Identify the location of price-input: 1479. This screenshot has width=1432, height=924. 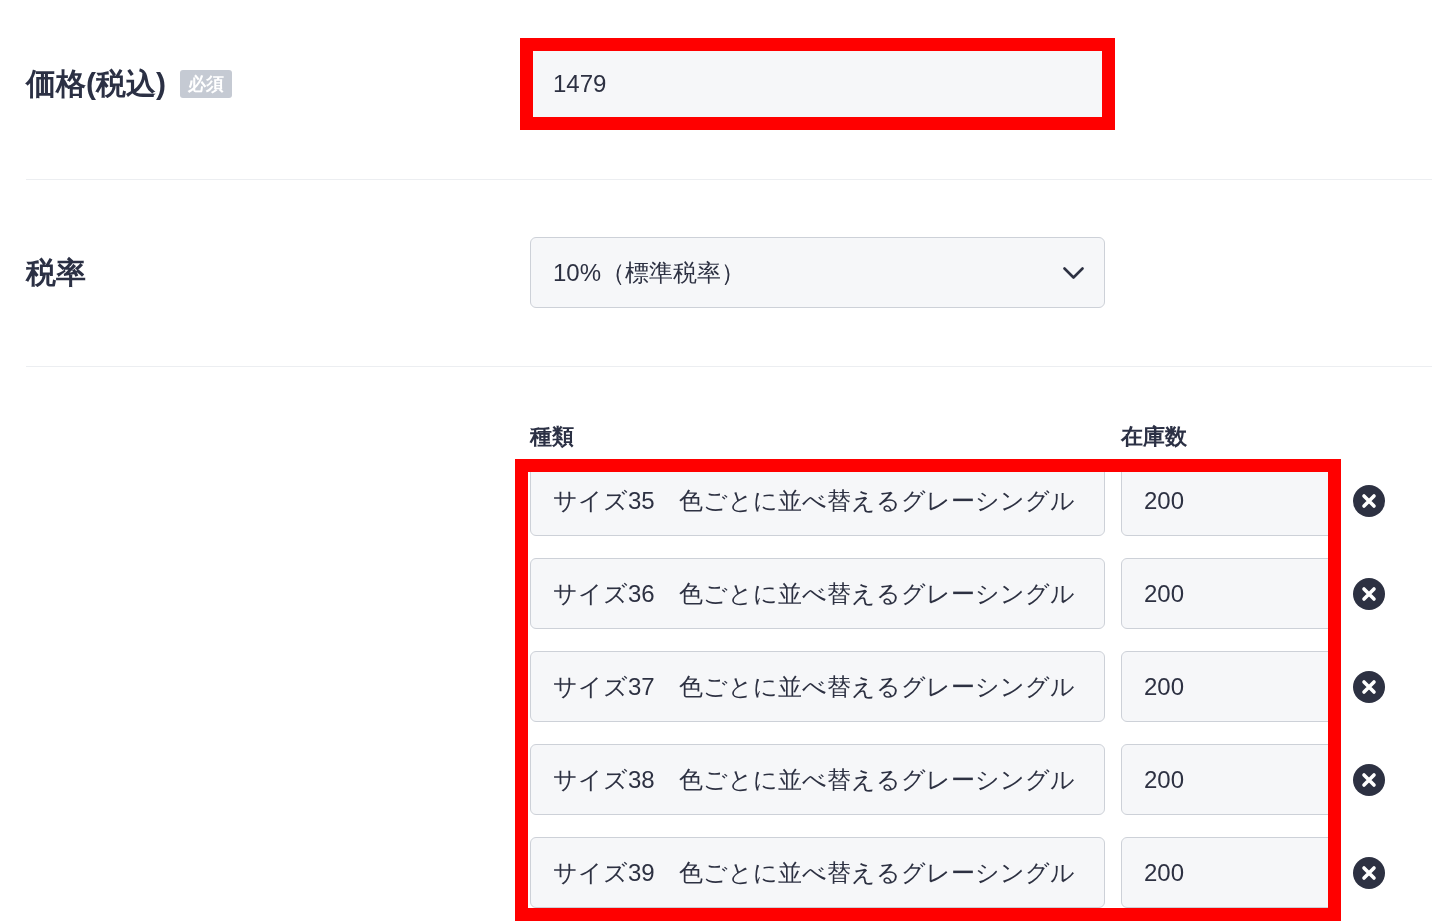
(817, 84).